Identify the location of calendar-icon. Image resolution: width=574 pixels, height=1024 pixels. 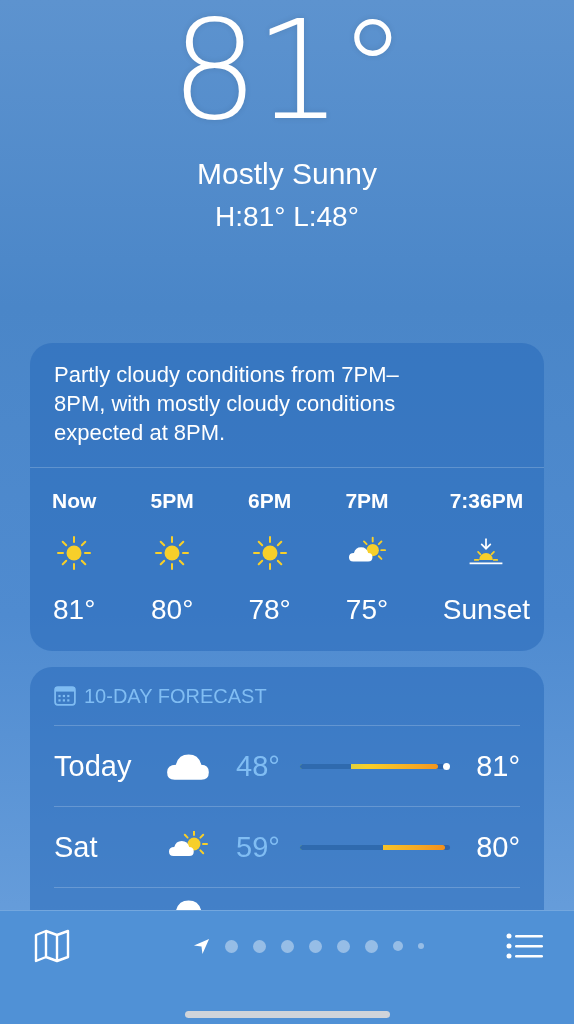
(65, 696).